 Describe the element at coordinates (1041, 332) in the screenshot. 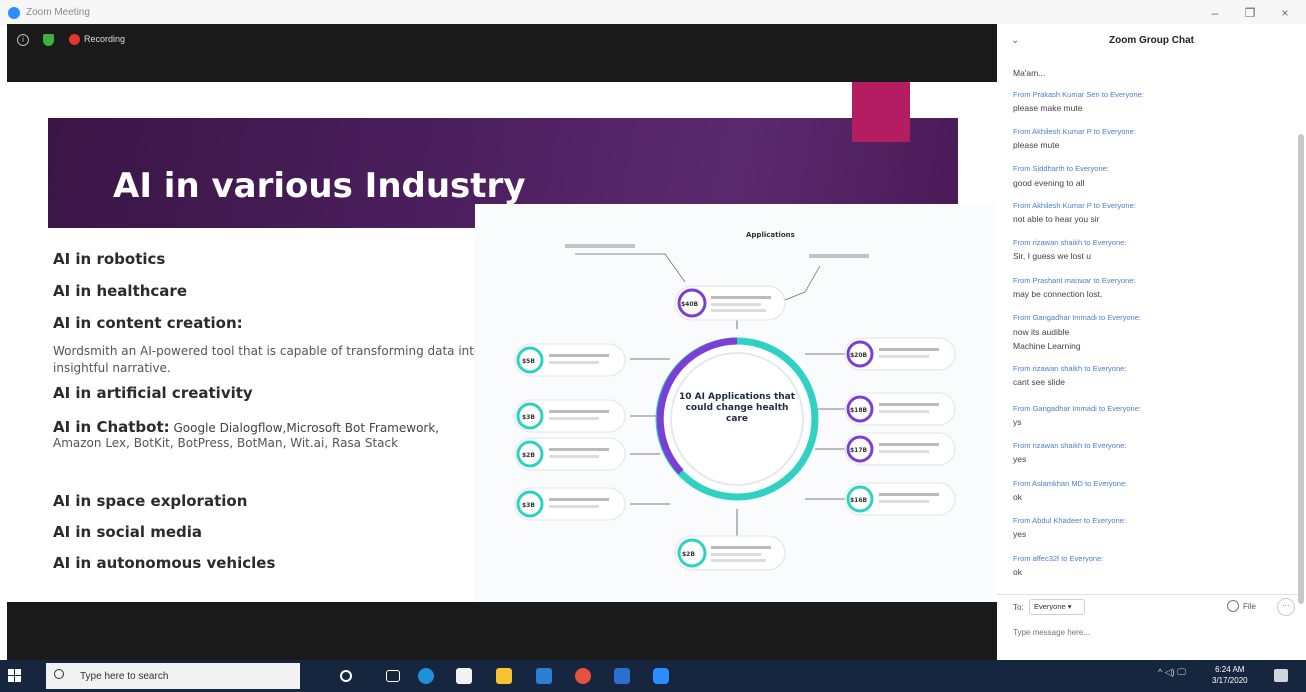

I see `chat-message-text: now its audible` at that location.